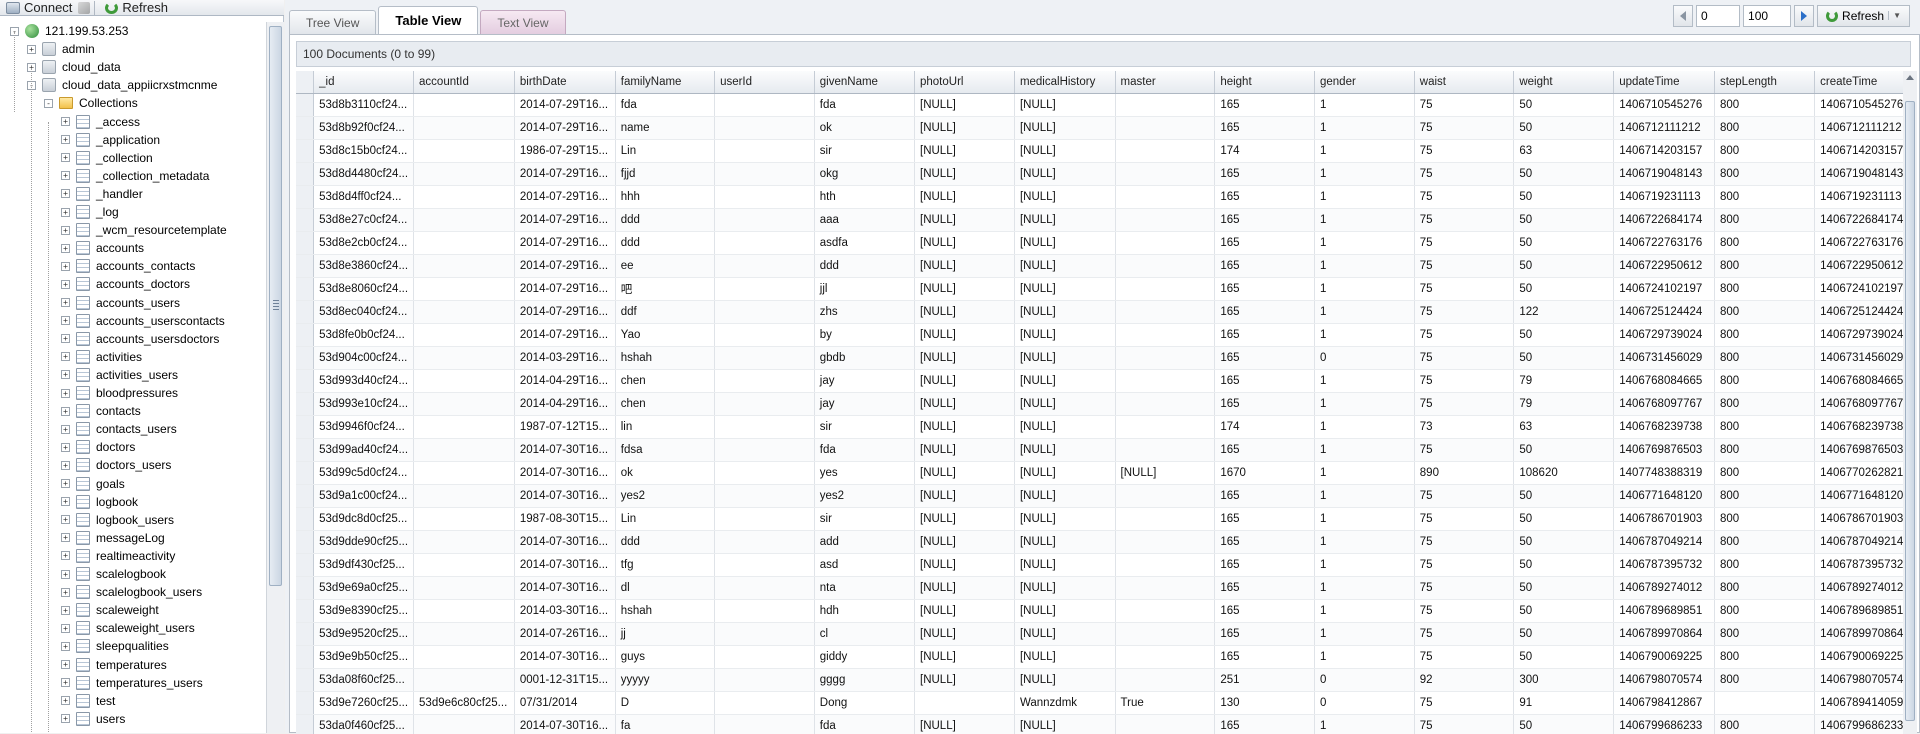 This screenshot has width=1920, height=734. What do you see at coordinates (131, 592) in the screenshot?
I see `tree-node-collection: + scalelogbook_users` at bounding box center [131, 592].